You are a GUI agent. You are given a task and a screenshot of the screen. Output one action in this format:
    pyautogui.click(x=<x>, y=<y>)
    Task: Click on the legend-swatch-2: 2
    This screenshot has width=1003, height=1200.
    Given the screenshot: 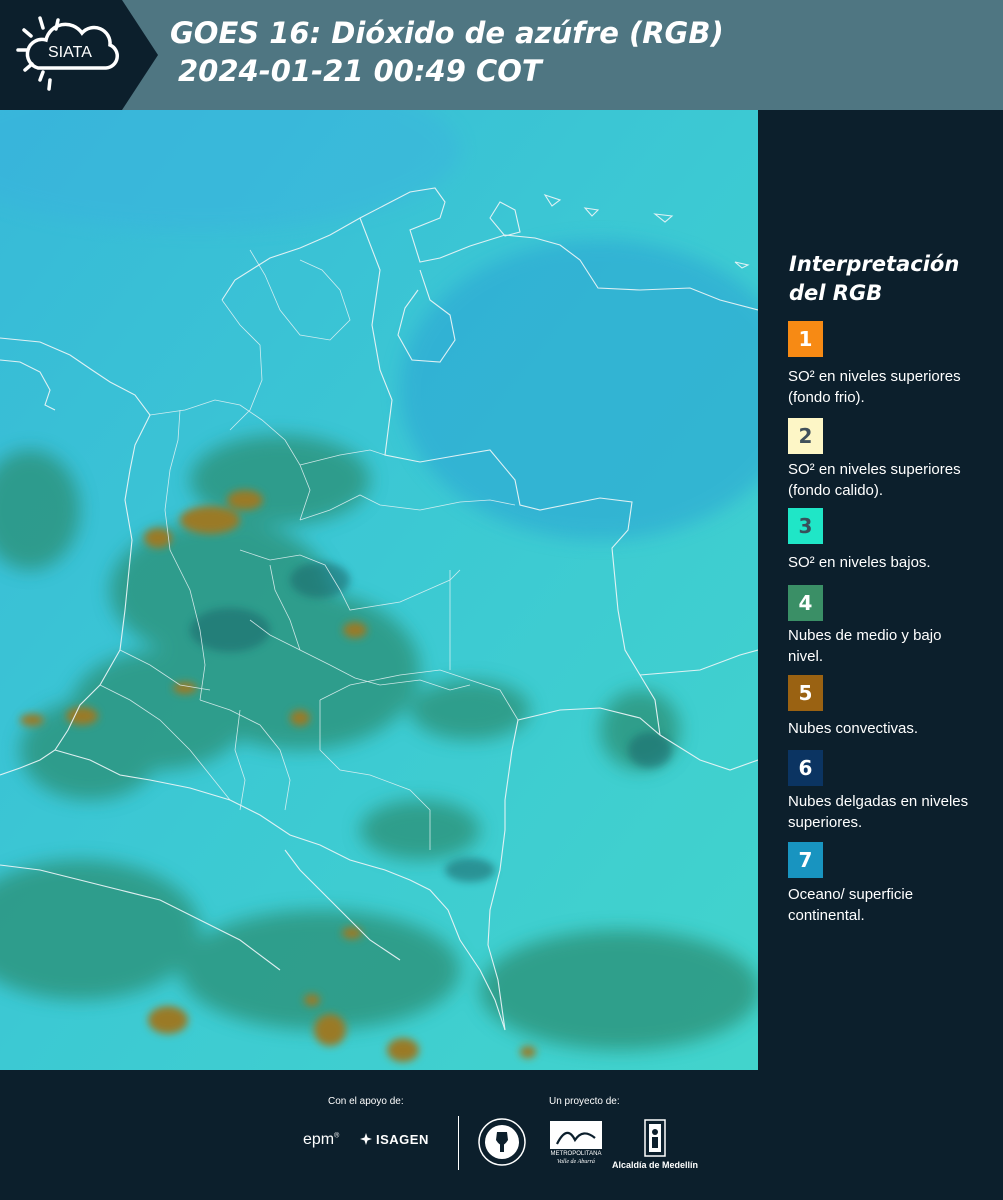 What is the action you would take?
    pyautogui.click(x=805, y=436)
    